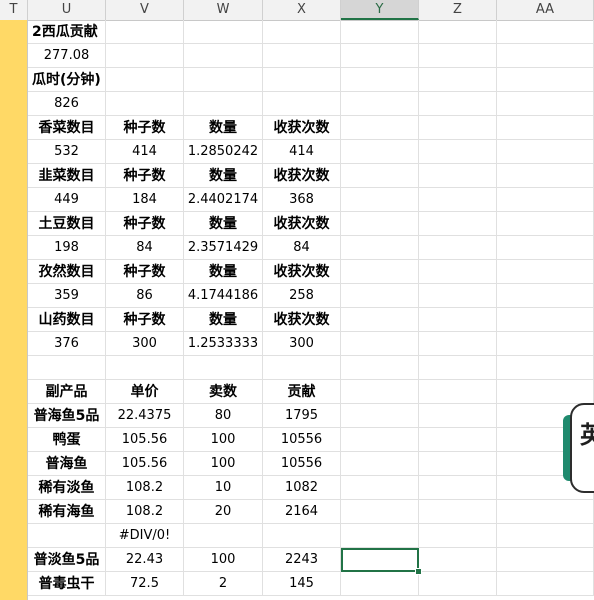  What do you see at coordinates (67, 440) in the screenshot?
I see `cell: 鸭蛋` at bounding box center [67, 440].